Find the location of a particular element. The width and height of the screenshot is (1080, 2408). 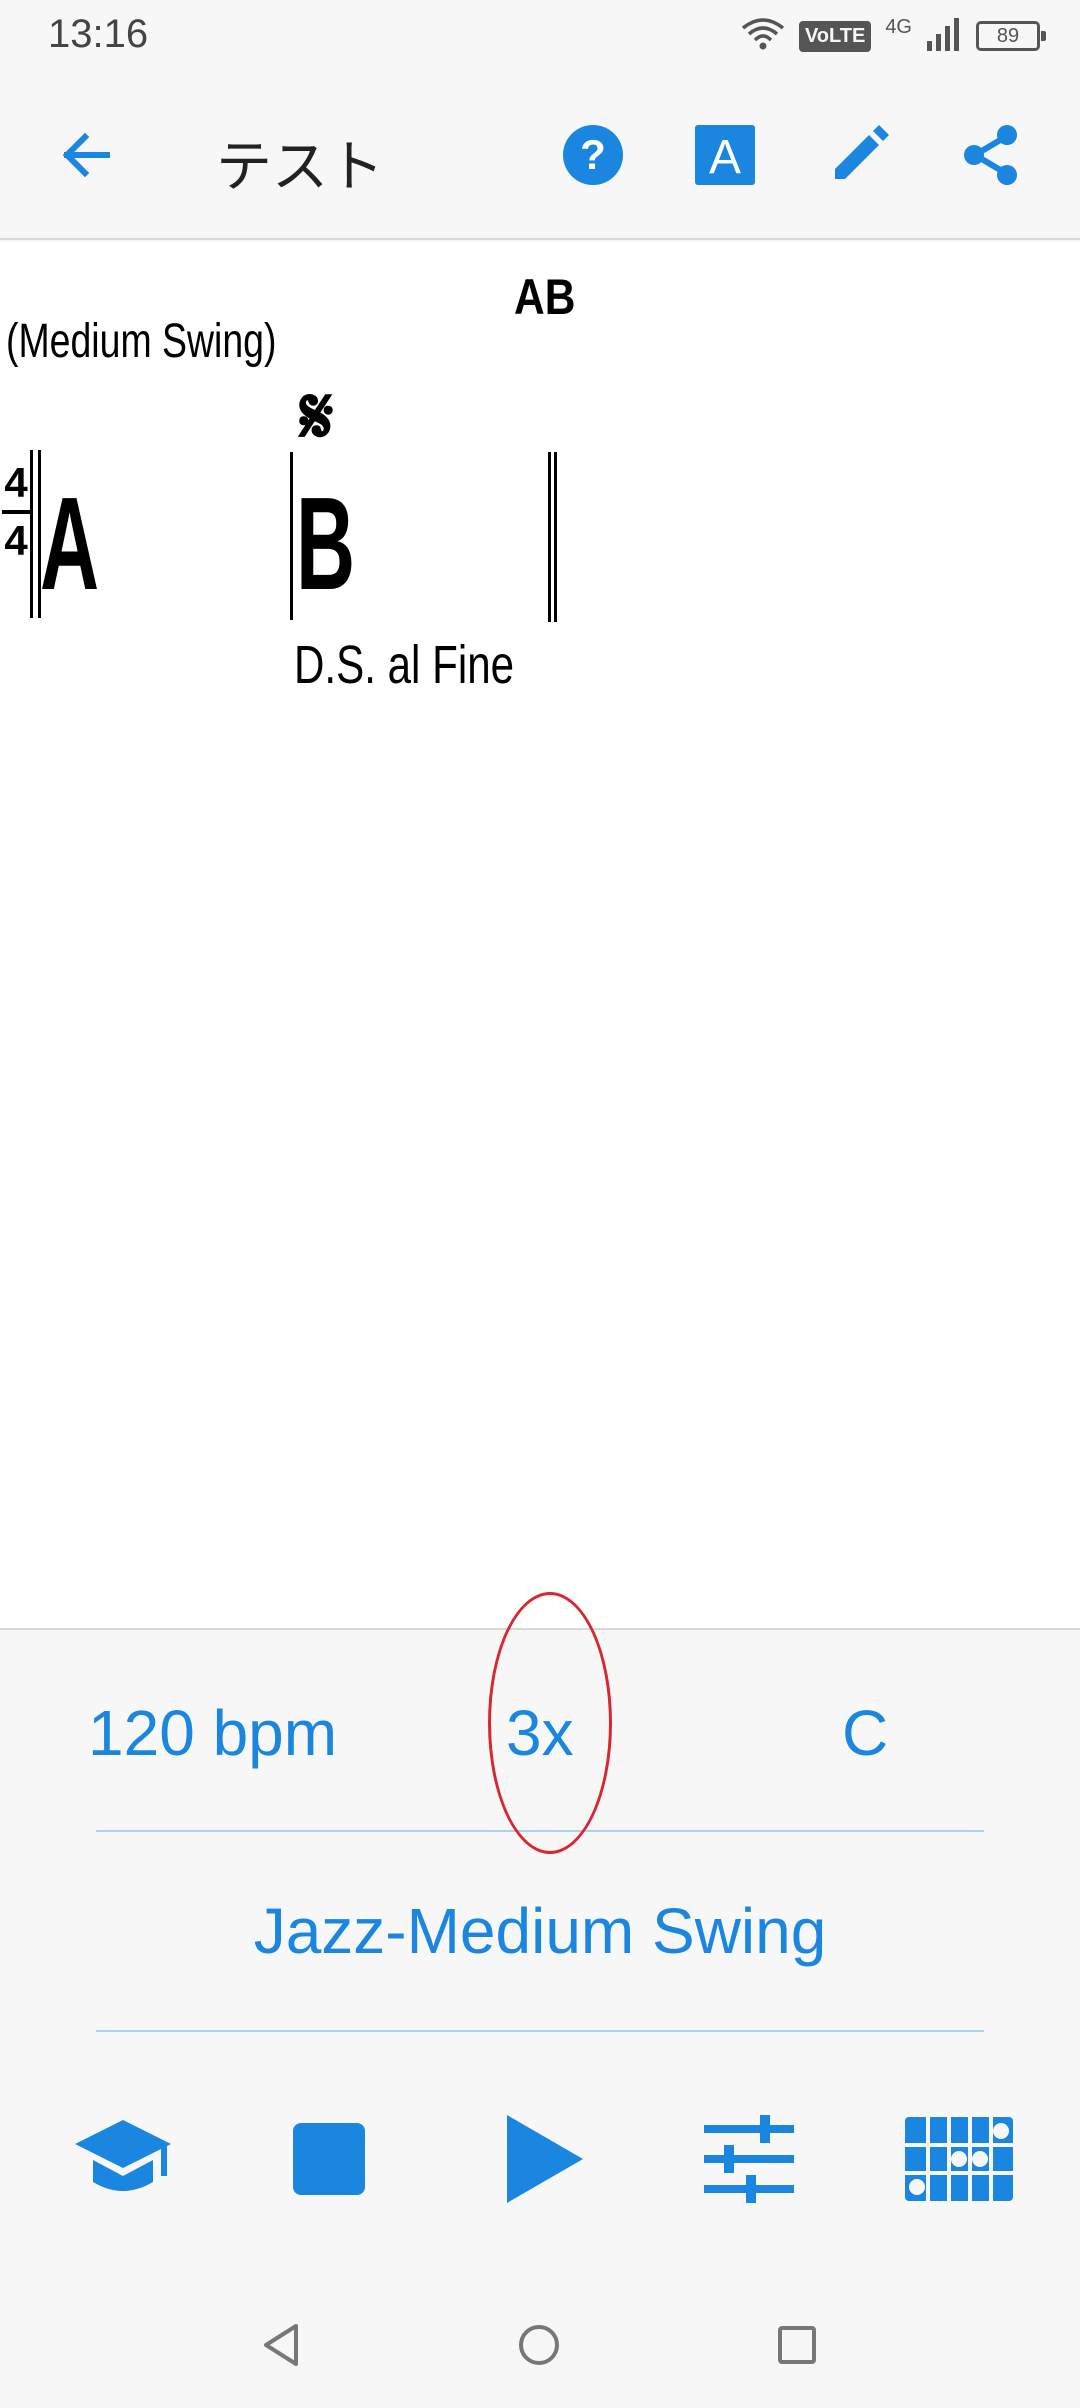

time-sig-line is located at coordinates (16, 512).